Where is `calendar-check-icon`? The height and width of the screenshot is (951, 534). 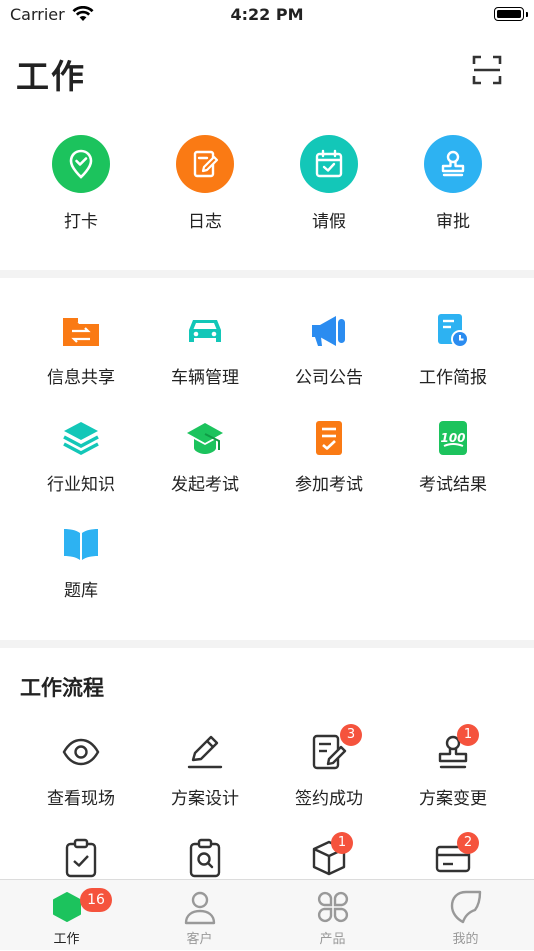
calendar-check-icon is located at coordinates (329, 163).